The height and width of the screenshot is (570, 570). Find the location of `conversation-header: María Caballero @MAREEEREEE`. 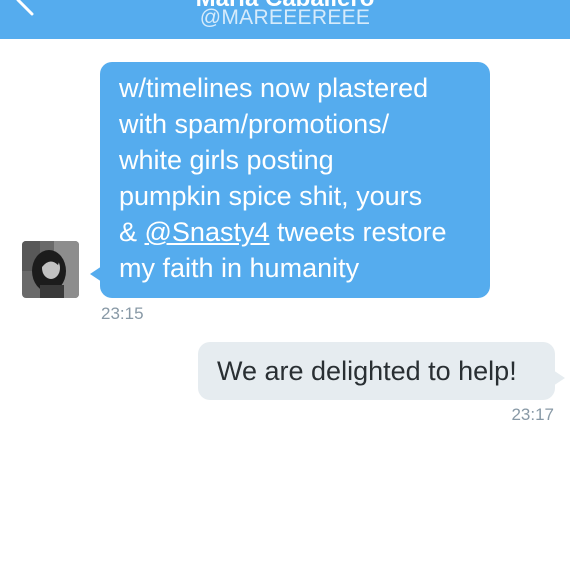

conversation-header: María Caballero @MAREEEREEE is located at coordinates (285, 19).